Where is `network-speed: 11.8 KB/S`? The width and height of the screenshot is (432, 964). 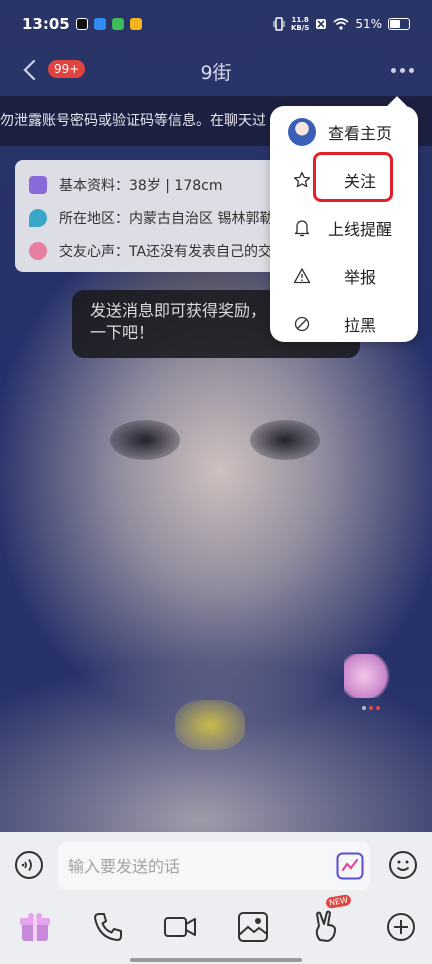 network-speed: 11.8 KB/S is located at coordinates (300, 24).